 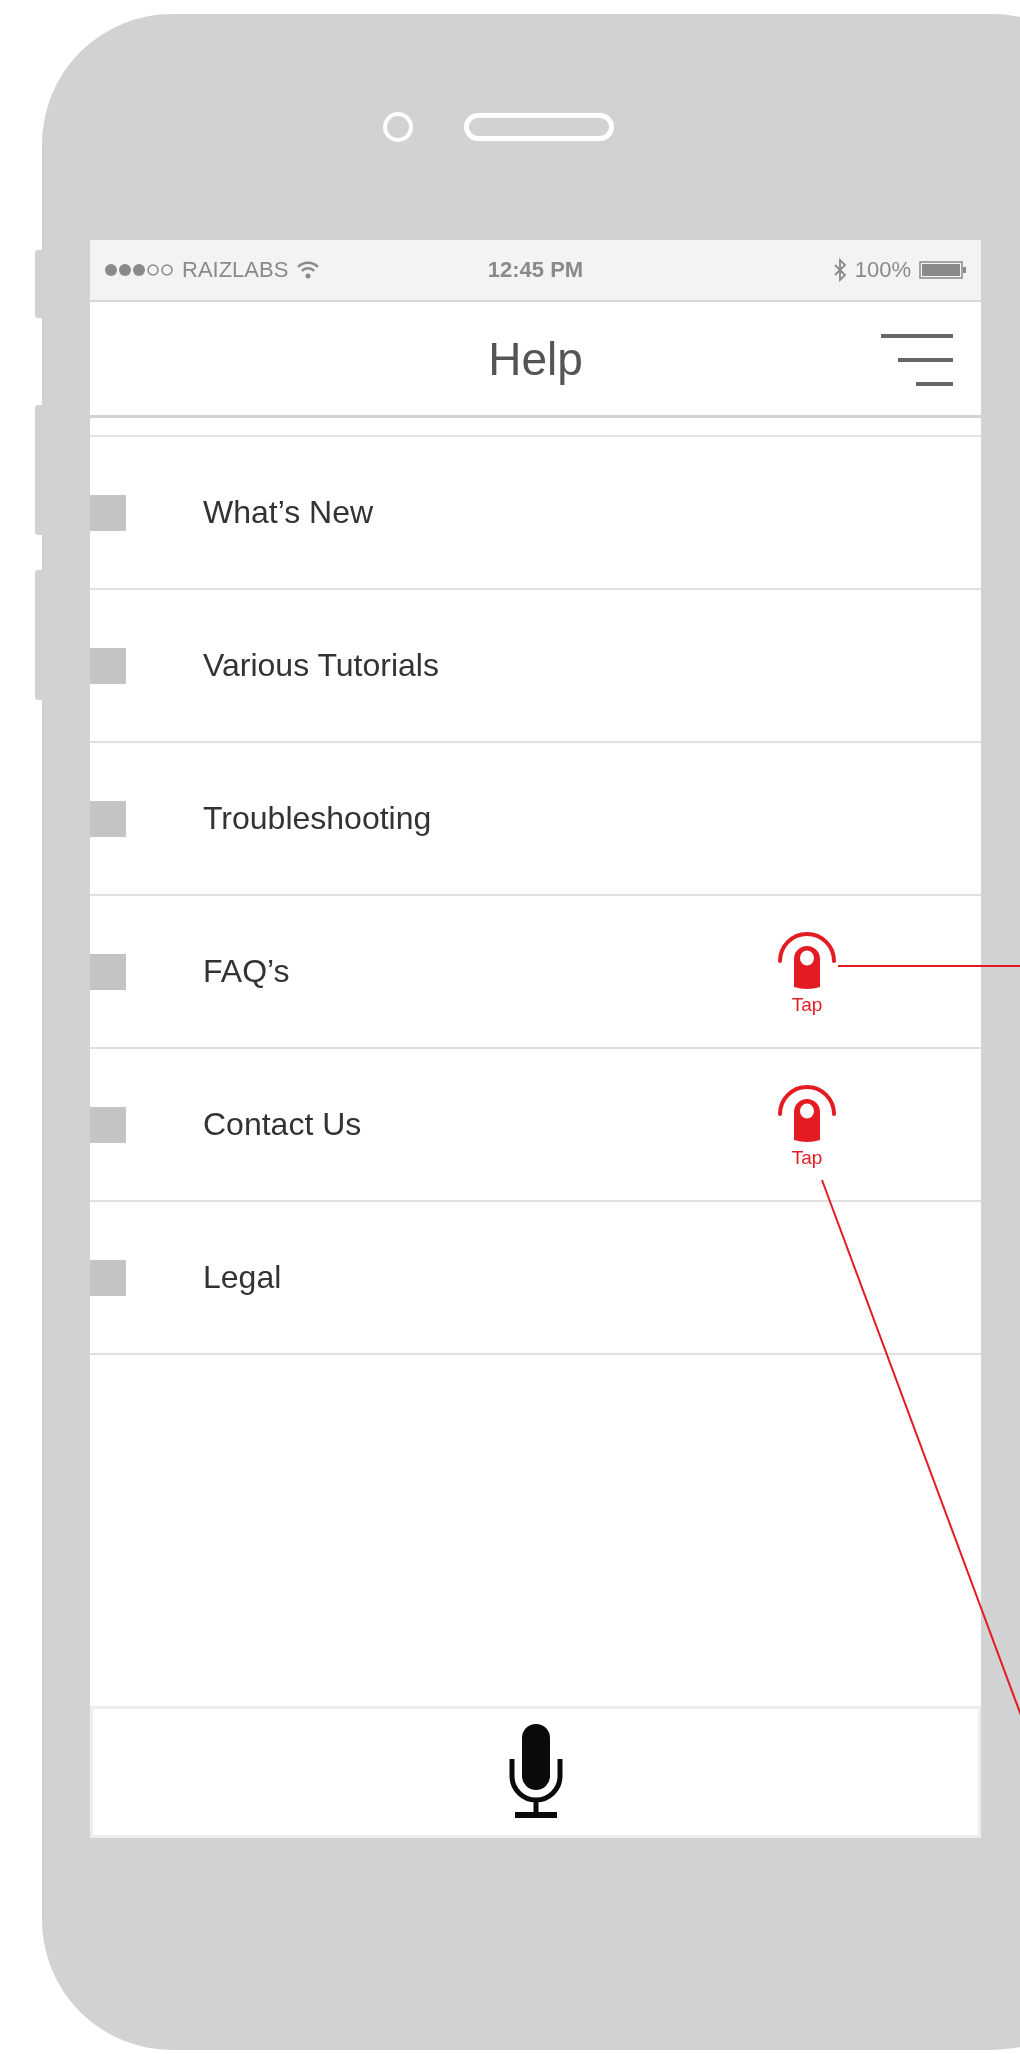 What do you see at coordinates (308, 270) in the screenshot?
I see `wifi-icon` at bounding box center [308, 270].